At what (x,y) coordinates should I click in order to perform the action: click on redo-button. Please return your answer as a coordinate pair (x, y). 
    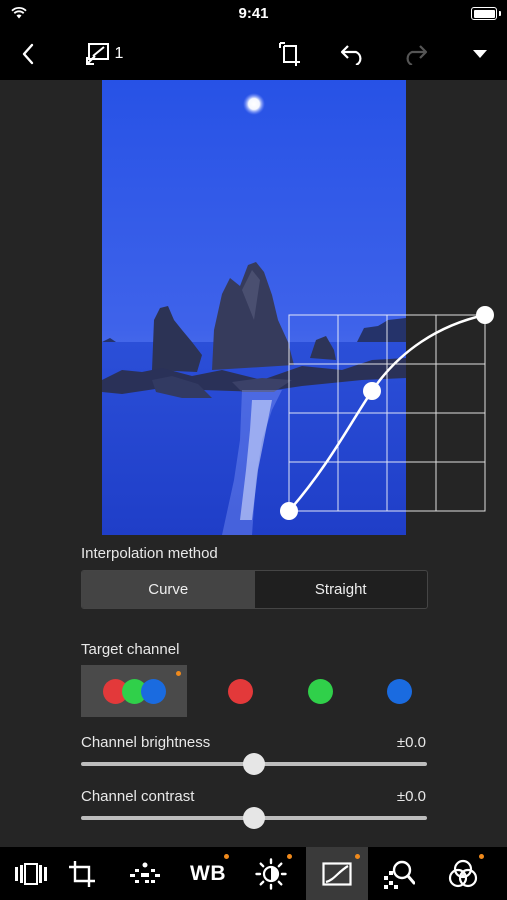
    Looking at the image, I should click on (415, 54).